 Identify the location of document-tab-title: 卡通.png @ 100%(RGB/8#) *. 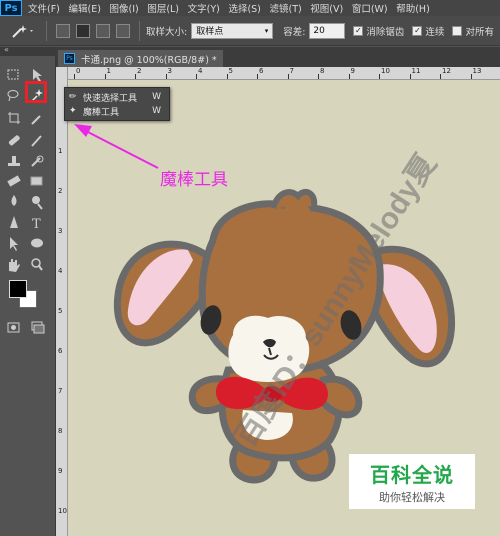
(149, 60).